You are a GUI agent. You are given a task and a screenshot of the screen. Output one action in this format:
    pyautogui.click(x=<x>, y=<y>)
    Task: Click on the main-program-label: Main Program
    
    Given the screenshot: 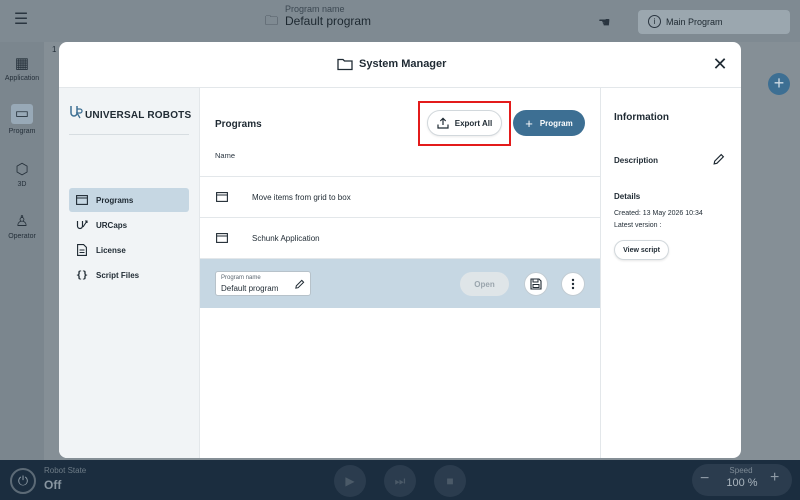 What is the action you would take?
    pyautogui.click(x=694, y=22)
    